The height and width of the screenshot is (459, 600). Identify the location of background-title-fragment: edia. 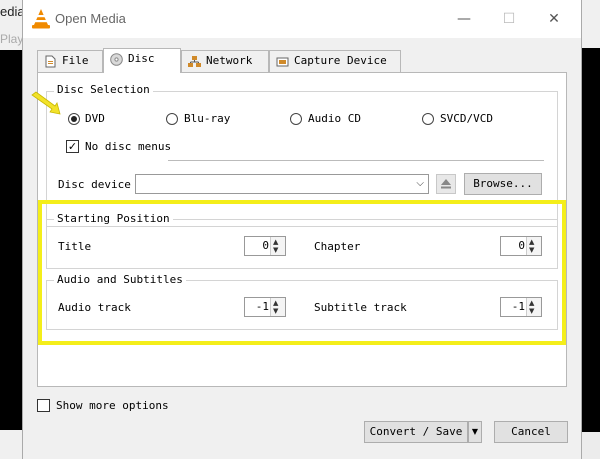
(12, 11).